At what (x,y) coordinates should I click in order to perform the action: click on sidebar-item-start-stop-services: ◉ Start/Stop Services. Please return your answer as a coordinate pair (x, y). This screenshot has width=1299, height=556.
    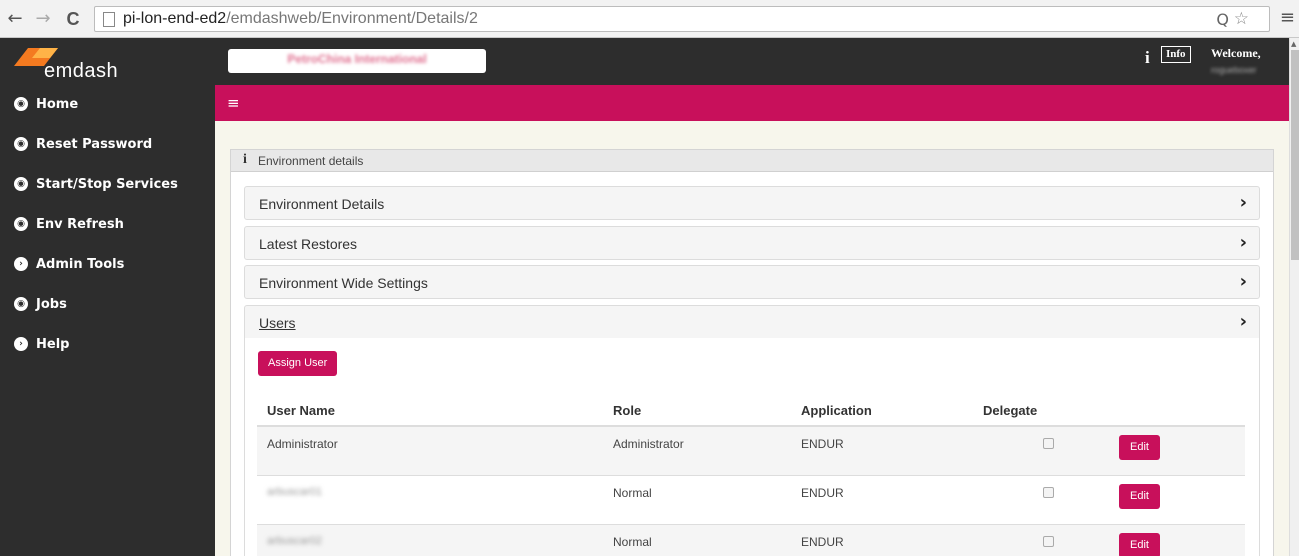
    Looking at the image, I should click on (96, 184).